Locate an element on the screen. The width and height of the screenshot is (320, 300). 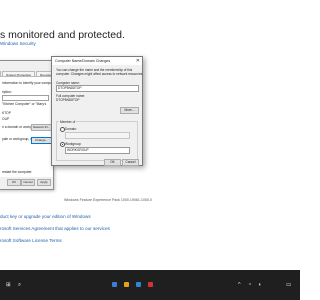
computer-name-value: KTOP is located at coordinates (6, 113).